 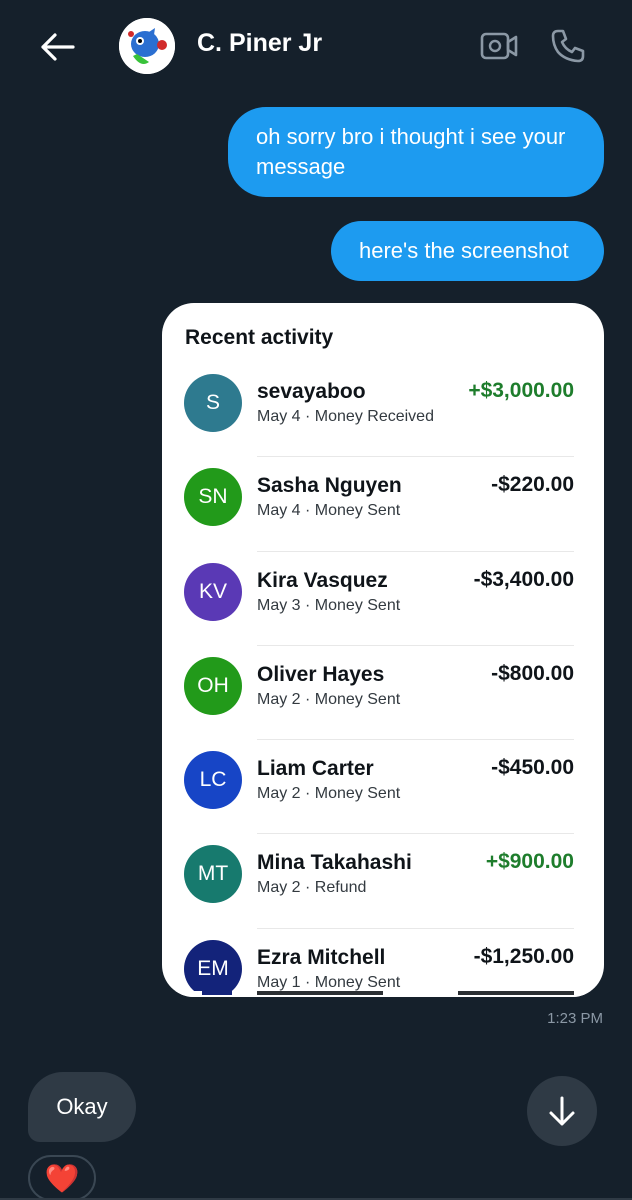 I want to click on chat-header: C. Piner Jr, so click(x=316, y=46).